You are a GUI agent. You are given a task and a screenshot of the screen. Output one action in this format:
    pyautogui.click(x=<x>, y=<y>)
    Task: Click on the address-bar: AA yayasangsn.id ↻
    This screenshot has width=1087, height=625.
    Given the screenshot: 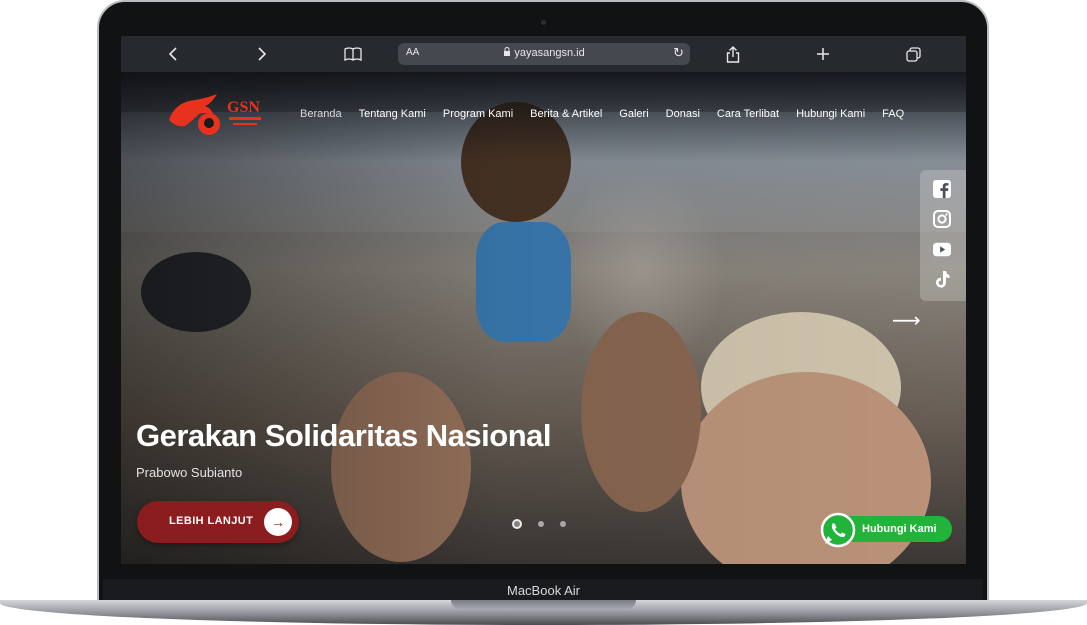 What is the action you would take?
    pyautogui.click(x=544, y=54)
    